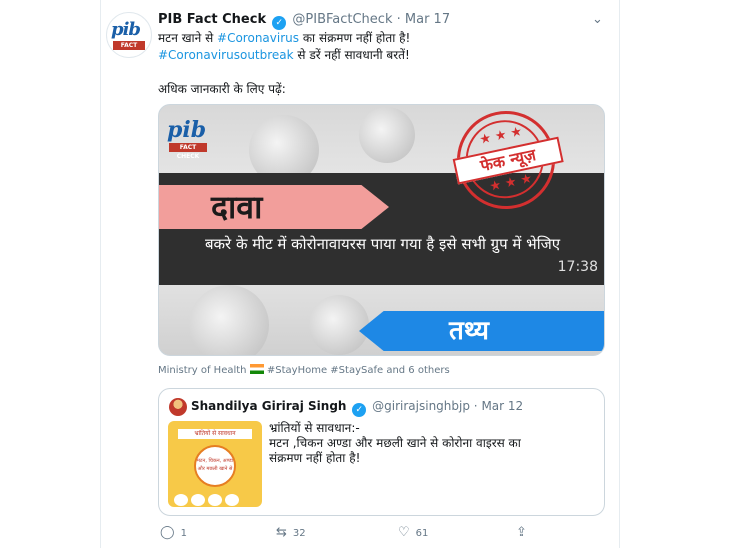  I want to click on retweet-count: 32, so click(299, 533).